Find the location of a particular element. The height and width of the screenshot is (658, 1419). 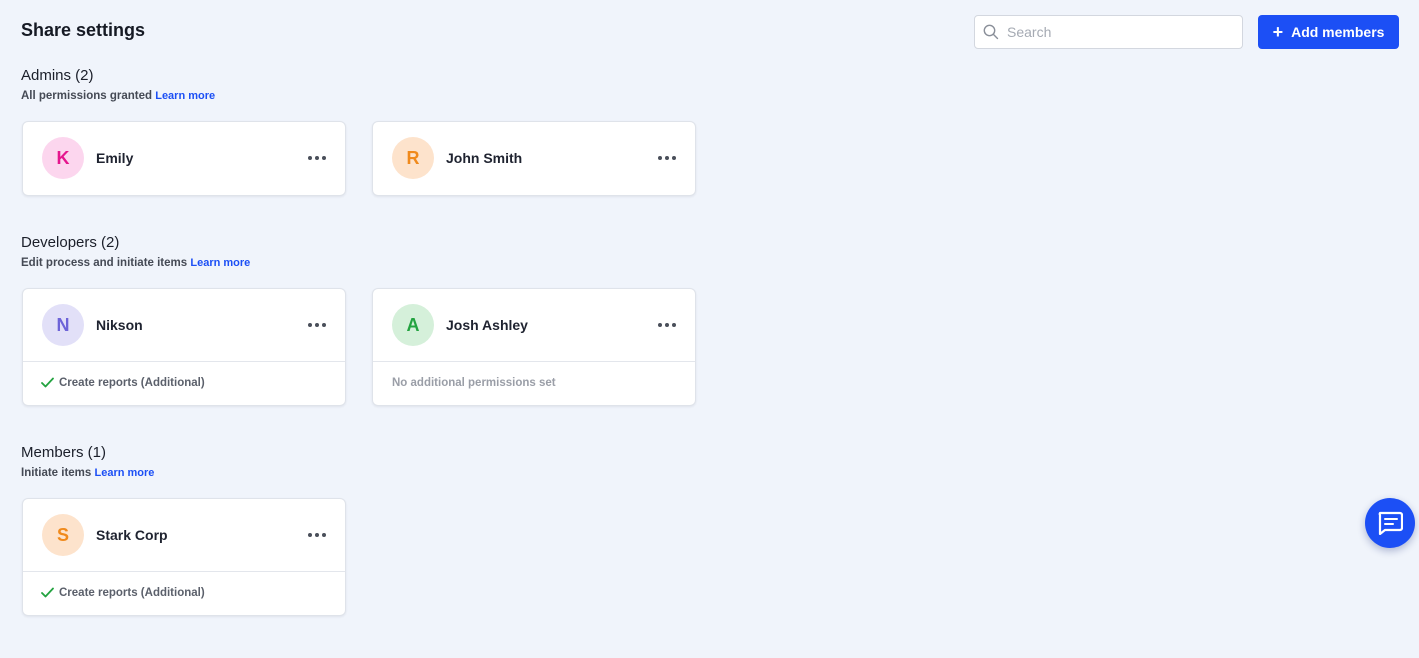

add-members-label: Add members is located at coordinates (1338, 32).